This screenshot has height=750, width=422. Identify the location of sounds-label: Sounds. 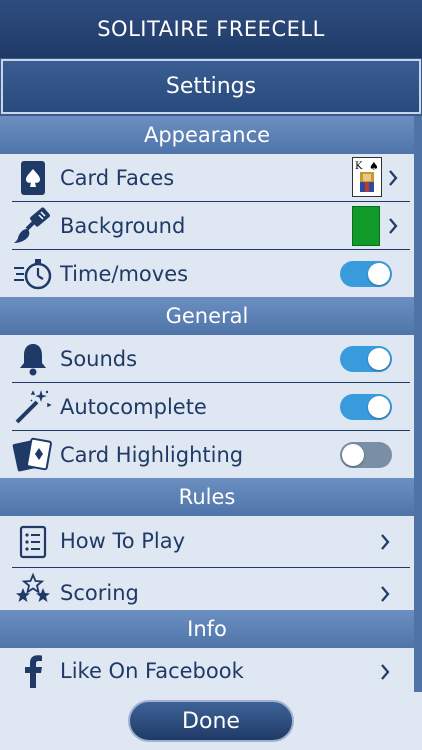
(99, 359).